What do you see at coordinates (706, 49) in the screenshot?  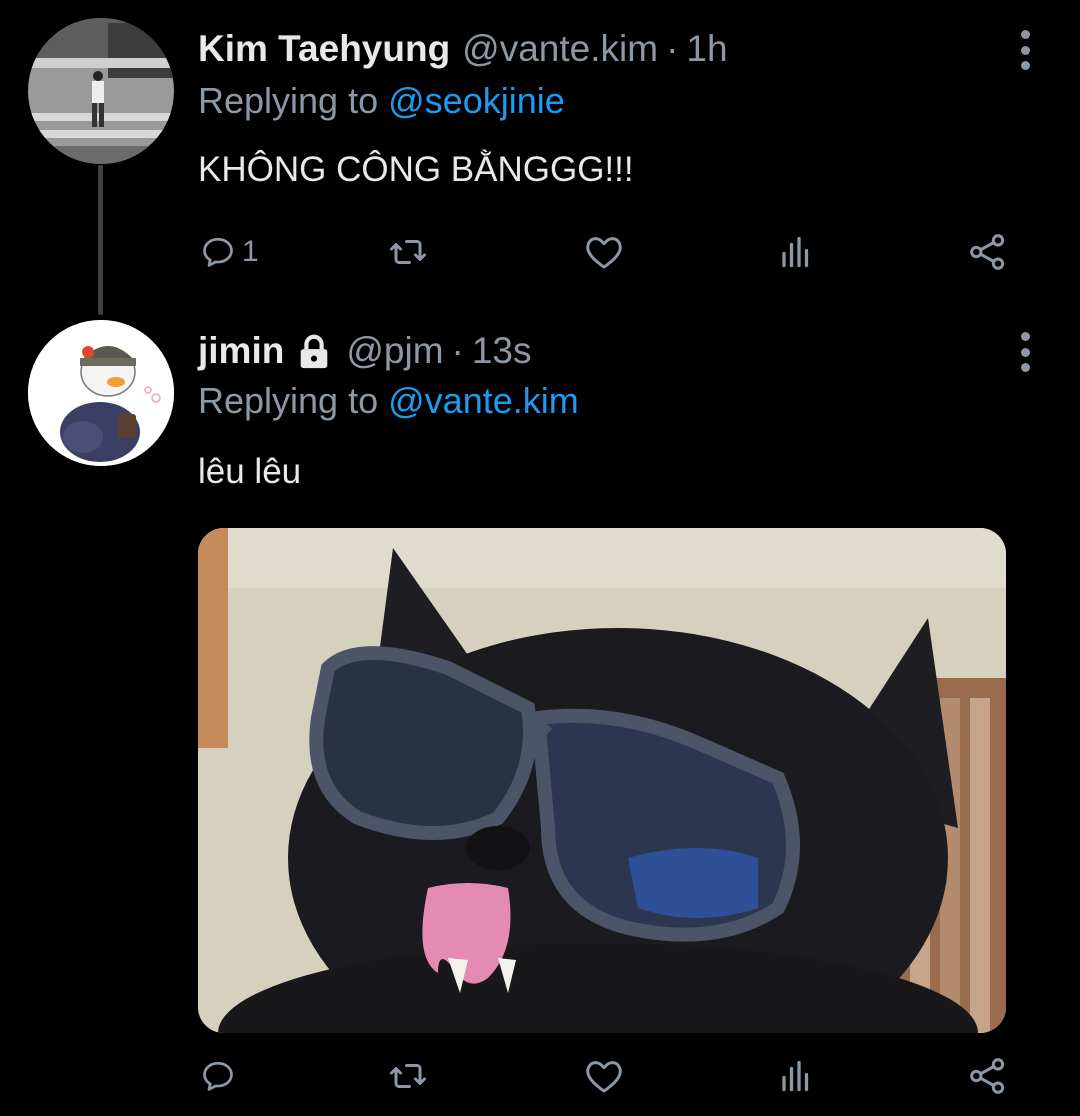 I see `timestamp: 1h` at bounding box center [706, 49].